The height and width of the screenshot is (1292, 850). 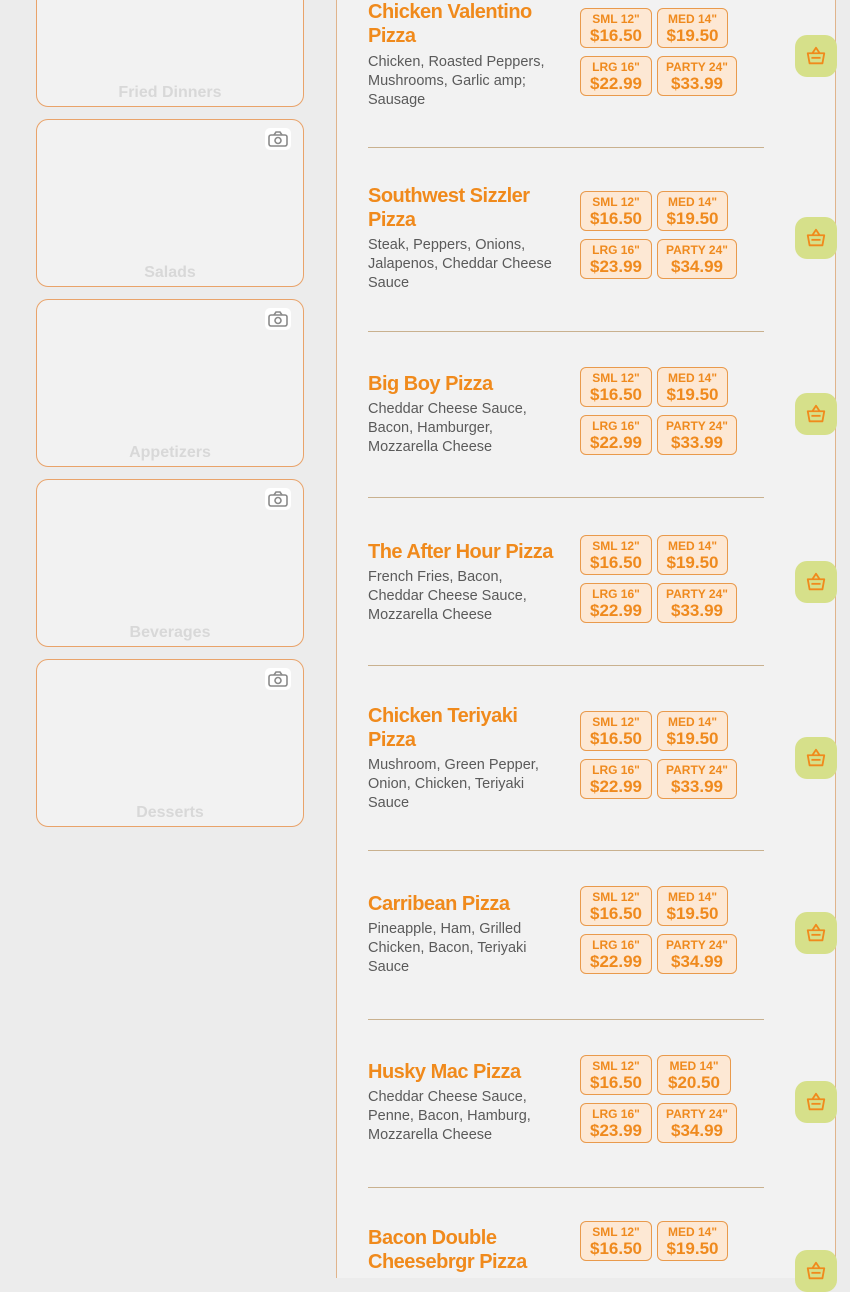 I want to click on category-label: Salads, so click(x=170, y=272).